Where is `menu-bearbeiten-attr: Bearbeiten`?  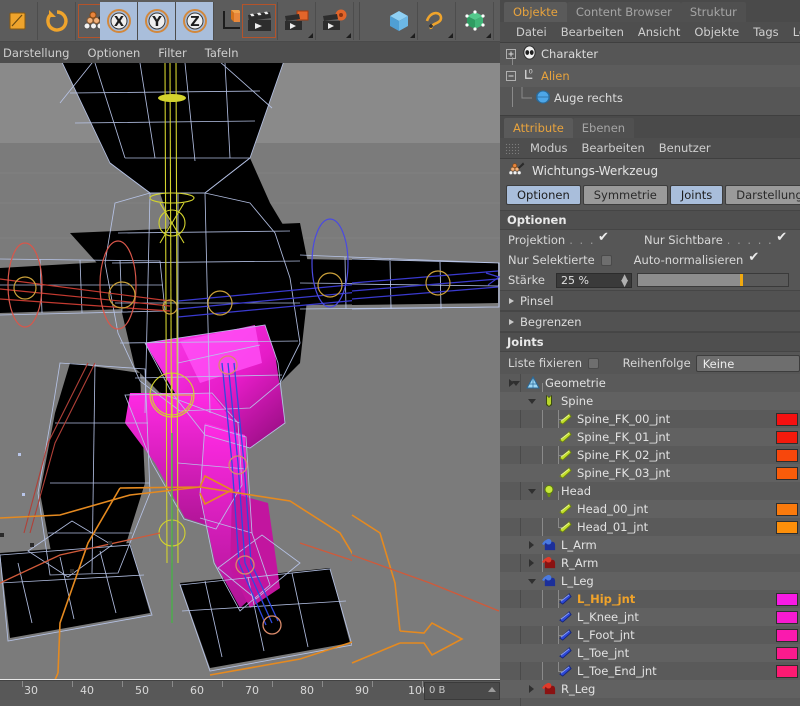
menu-bearbeiten-attr: Bearbeiten is located at coordinates (613, 148).